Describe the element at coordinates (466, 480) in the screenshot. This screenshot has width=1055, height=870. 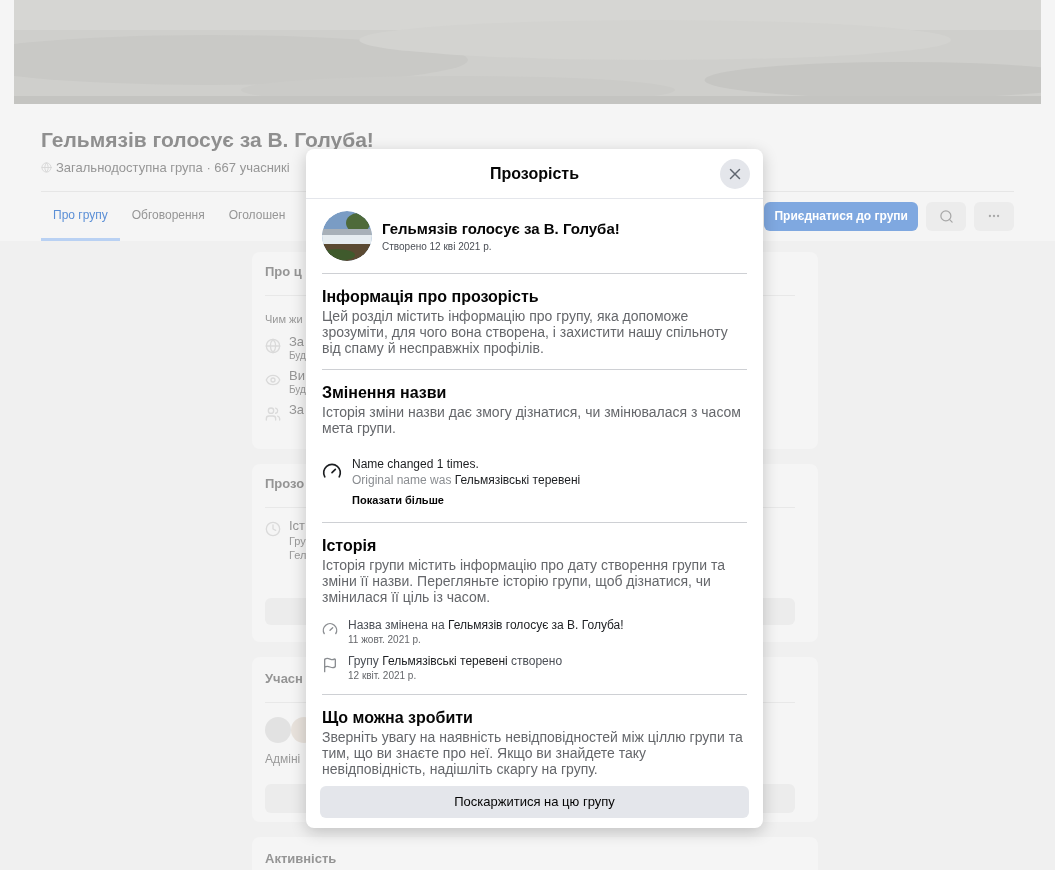
I see `original-name: Original name was Гельмязівські теревені` at that location.